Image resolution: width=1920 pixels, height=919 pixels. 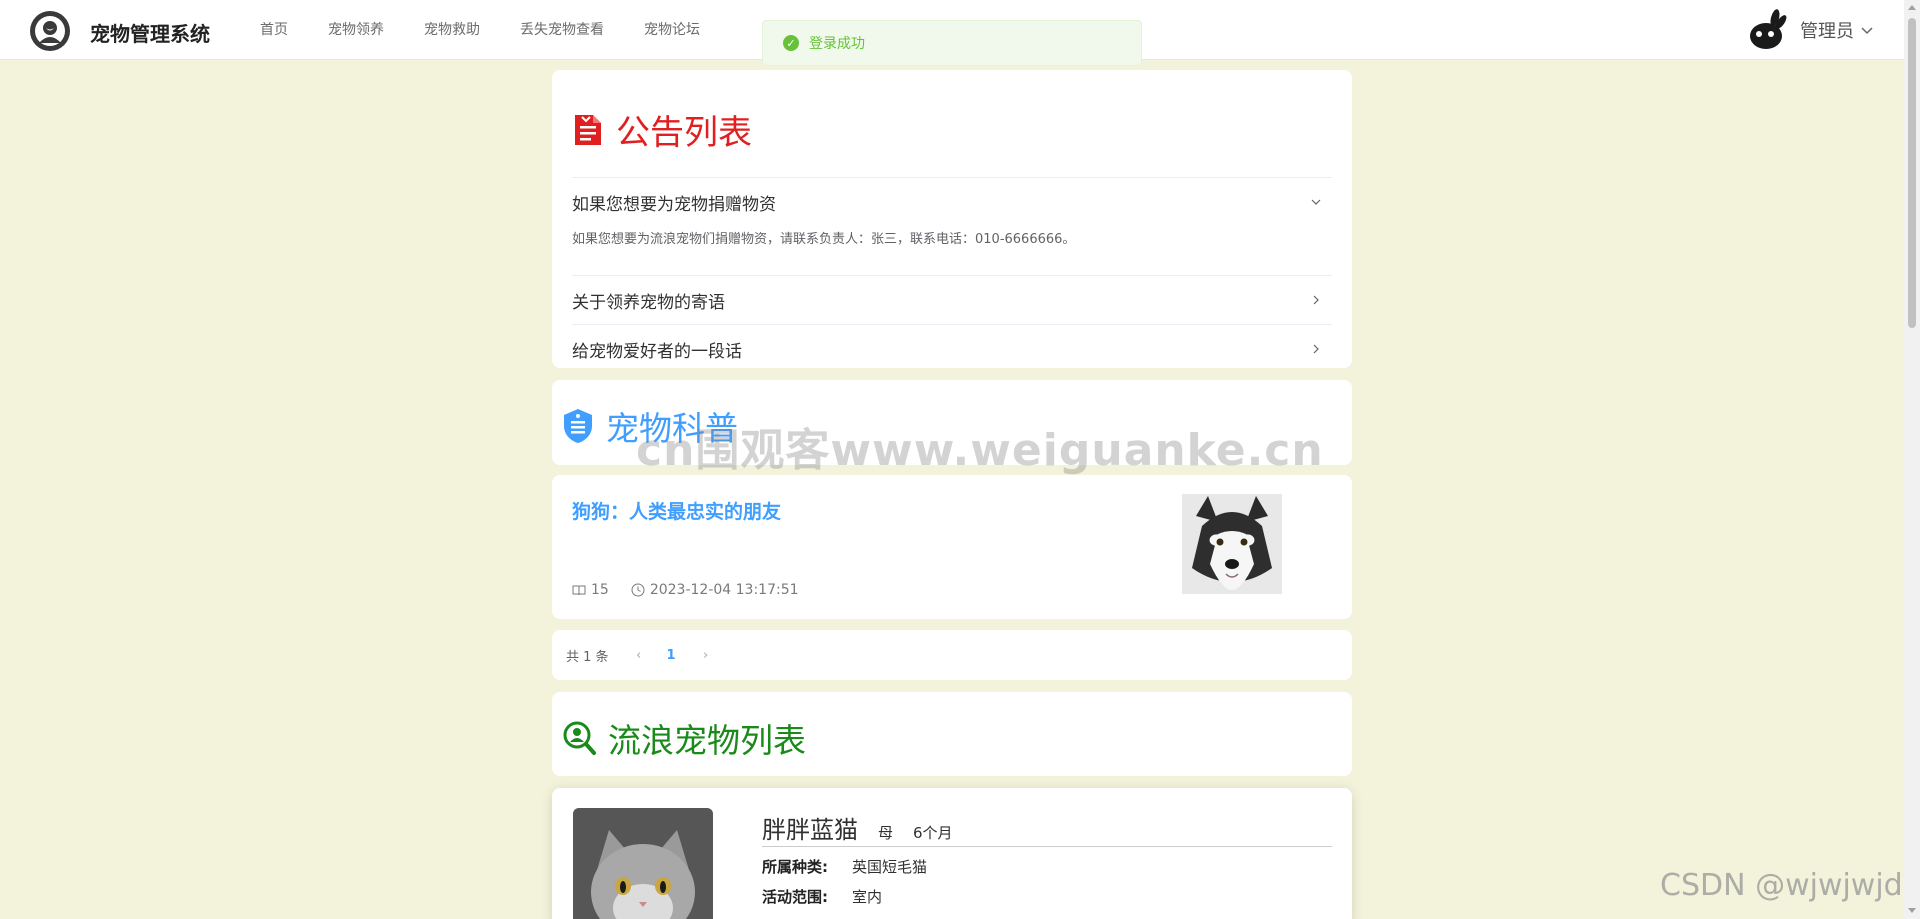 I want to click on check-circle-icon: ✓, so click(x=791, y=43).